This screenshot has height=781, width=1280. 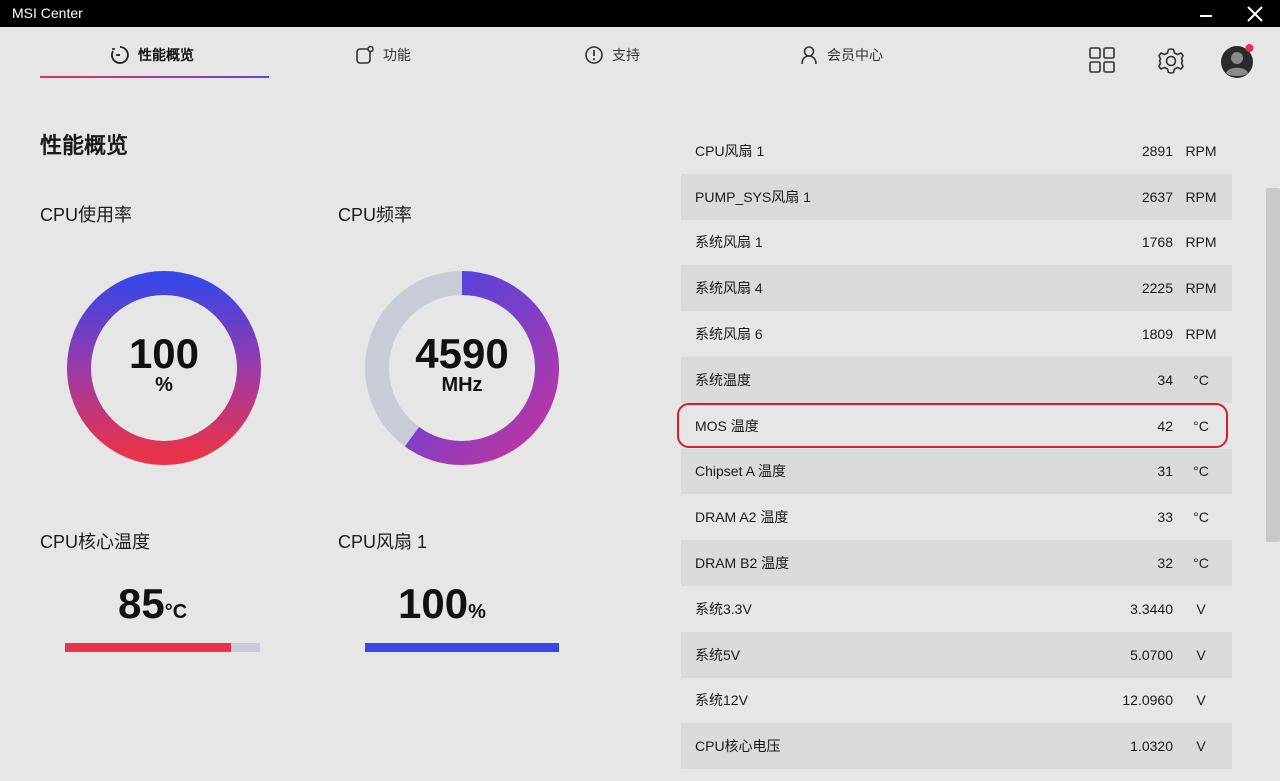 I want to click on sensor-name: DRAM B2 温度, so click(x=742, y=563).